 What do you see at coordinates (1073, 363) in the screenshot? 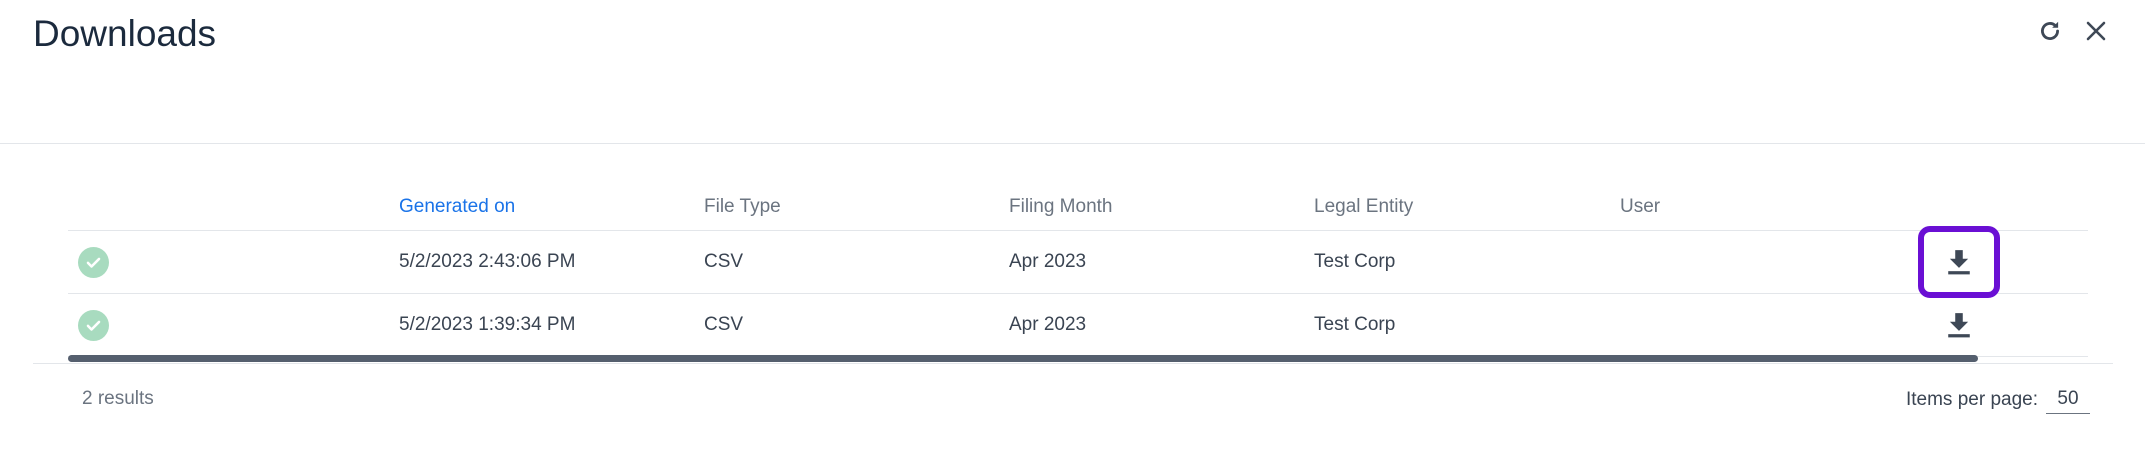
I see `footer-divider` at bounding box center [1073, 363].